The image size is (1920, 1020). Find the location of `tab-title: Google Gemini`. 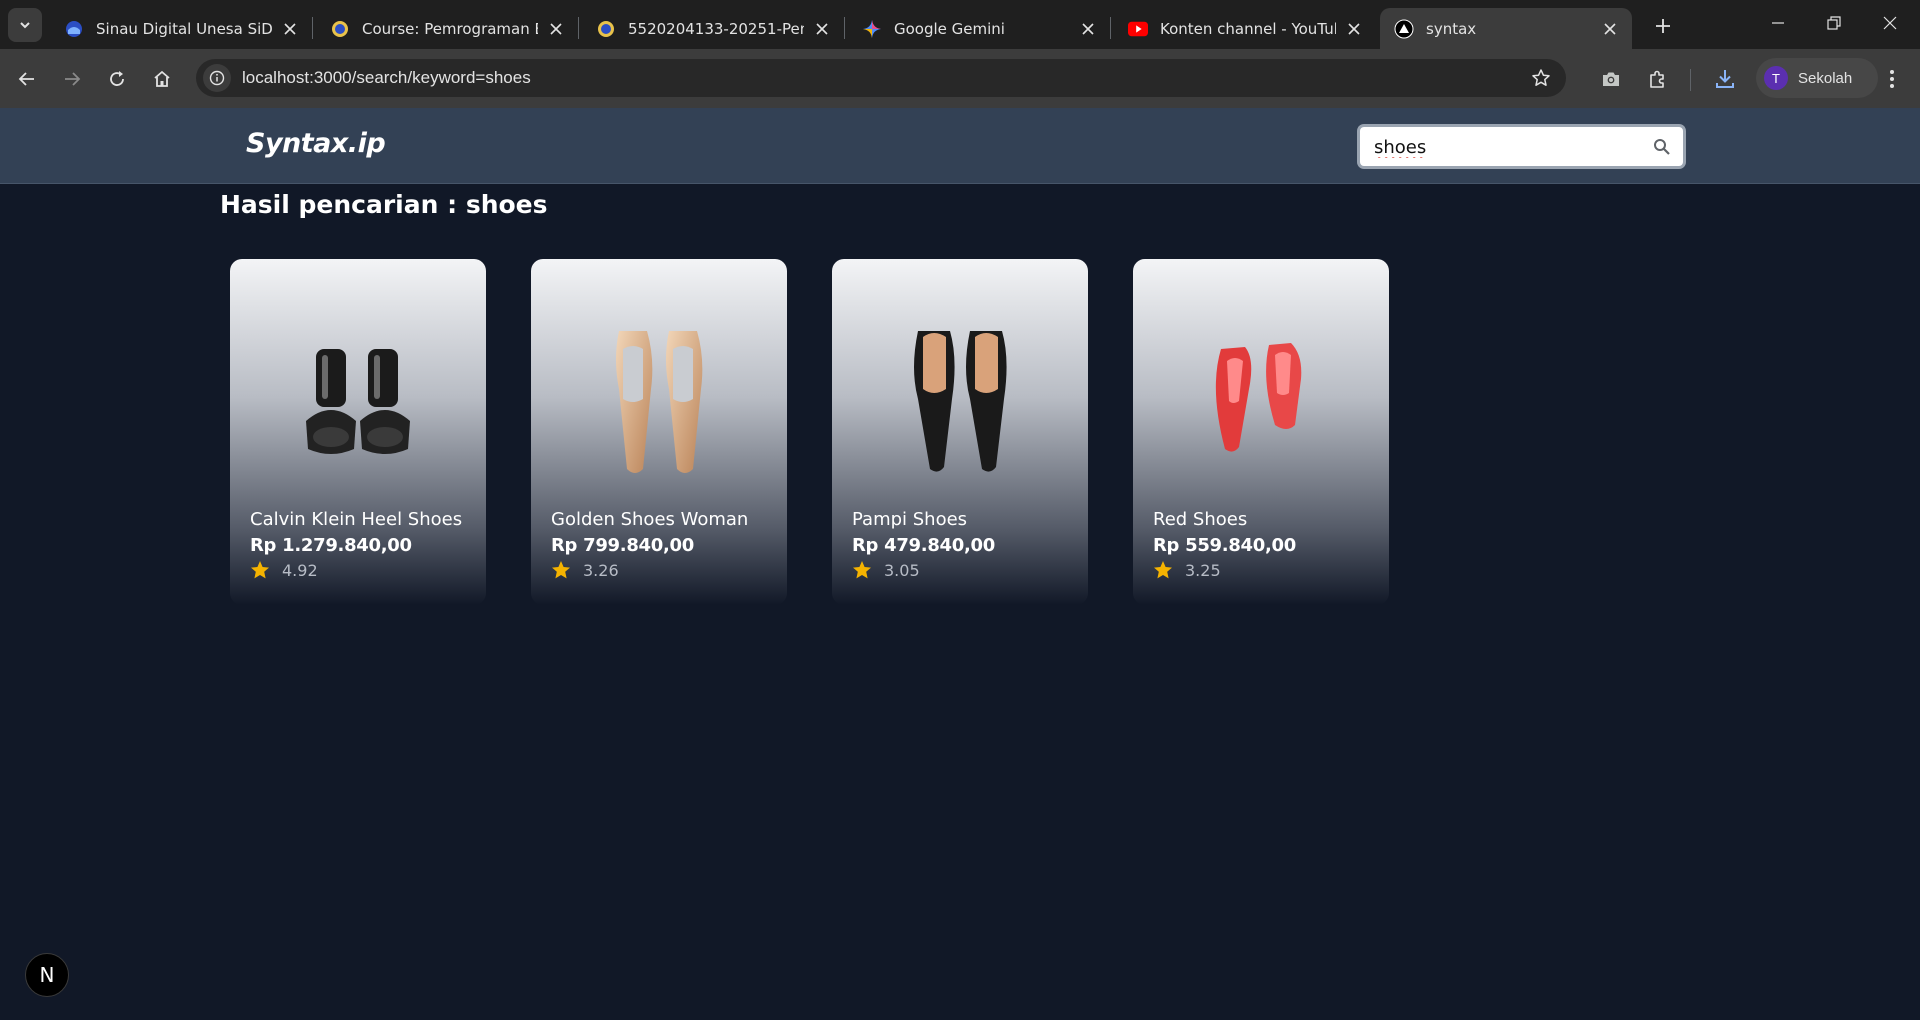

tab-title: Google Gemini is located at coordinates (949, 28).